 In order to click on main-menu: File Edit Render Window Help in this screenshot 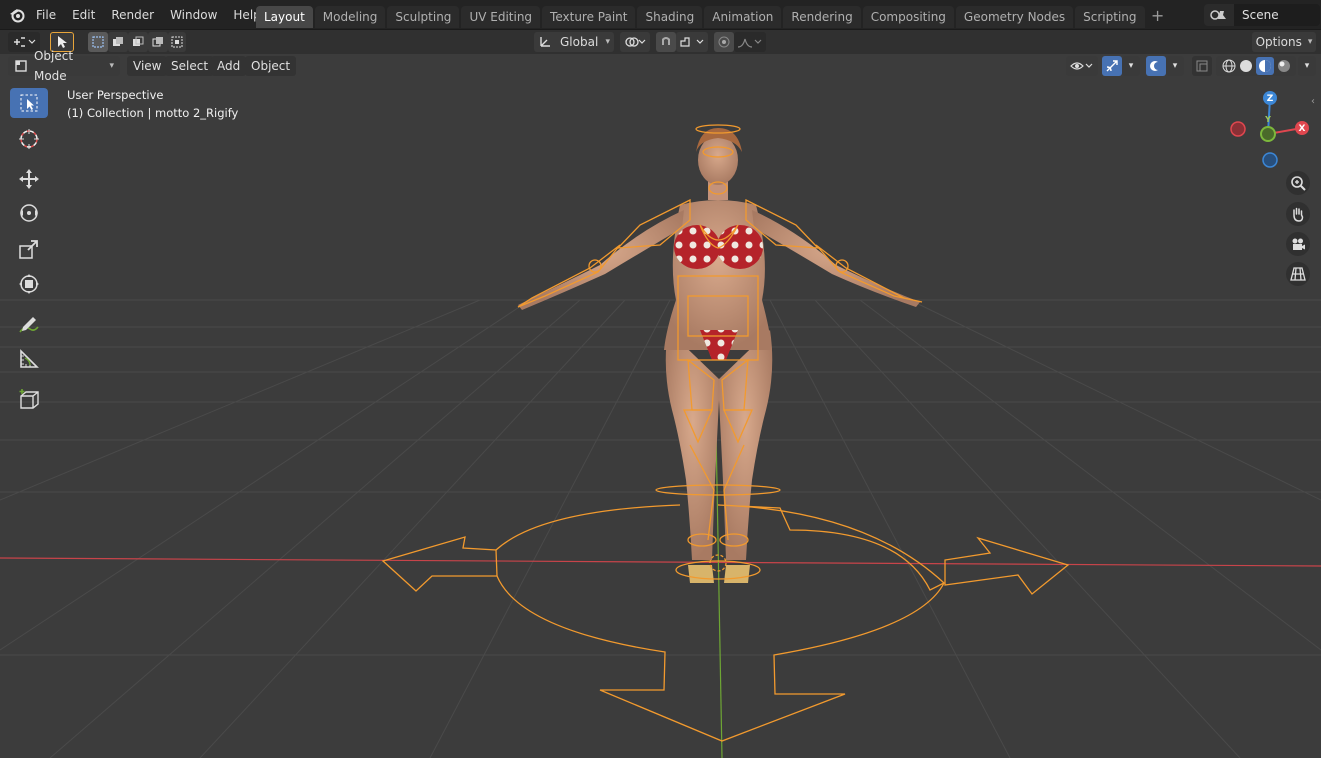, I will do `click(148, 15)`.